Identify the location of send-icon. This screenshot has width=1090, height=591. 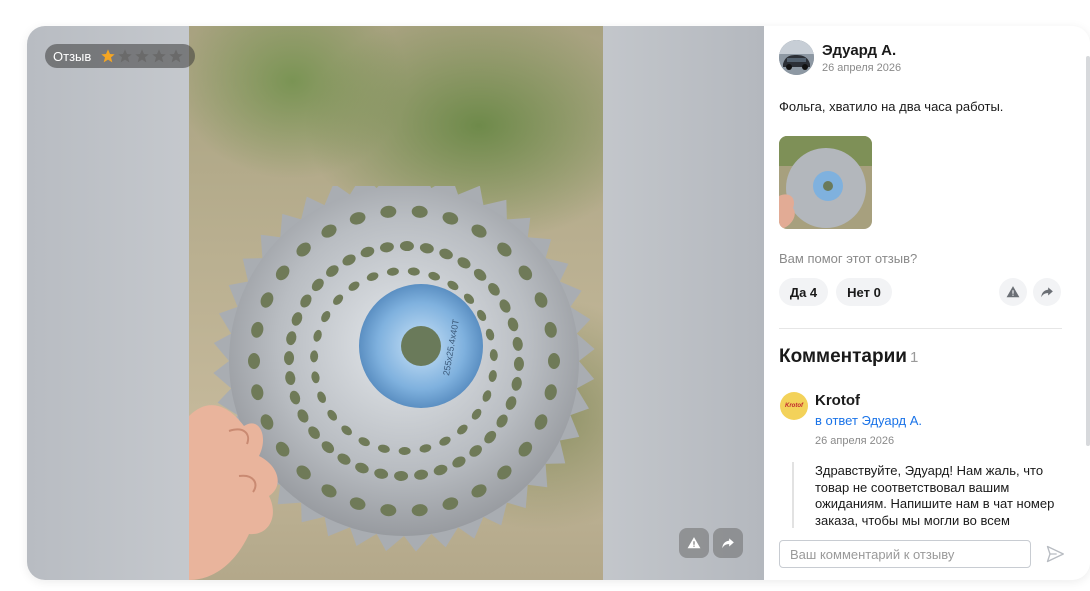
(1055, 554).